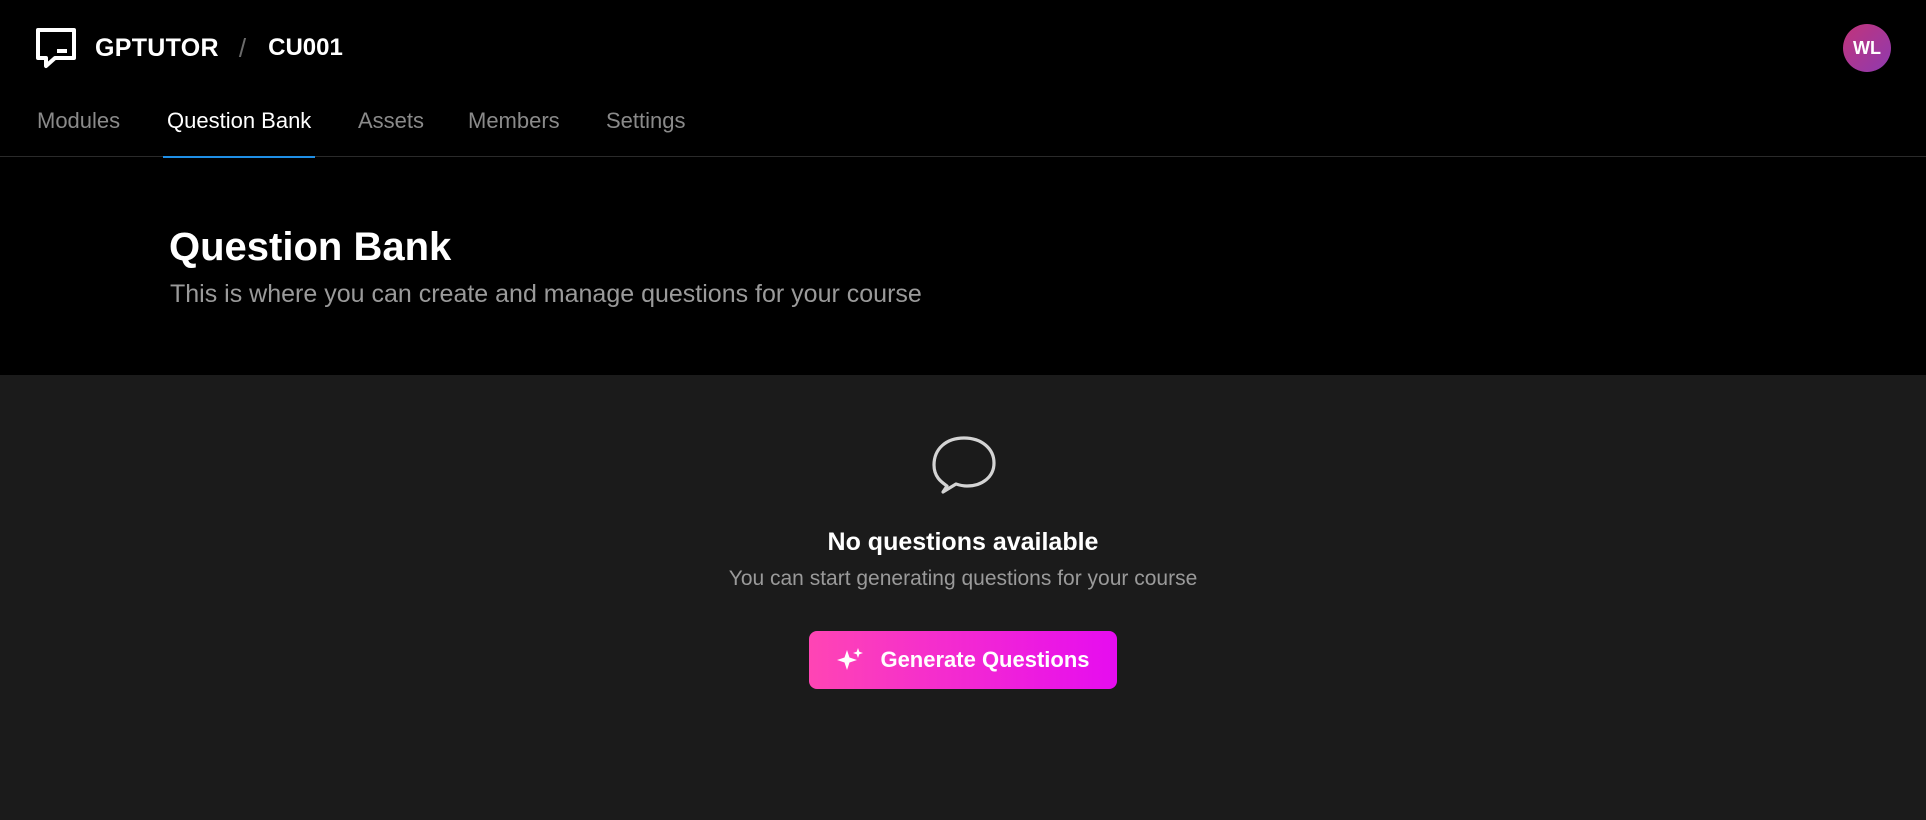 This screenshot has height=820, width=1926. Describe the element at coordinates (79, 120) in the screenshot. I see `tab-label: Modules` at that location.